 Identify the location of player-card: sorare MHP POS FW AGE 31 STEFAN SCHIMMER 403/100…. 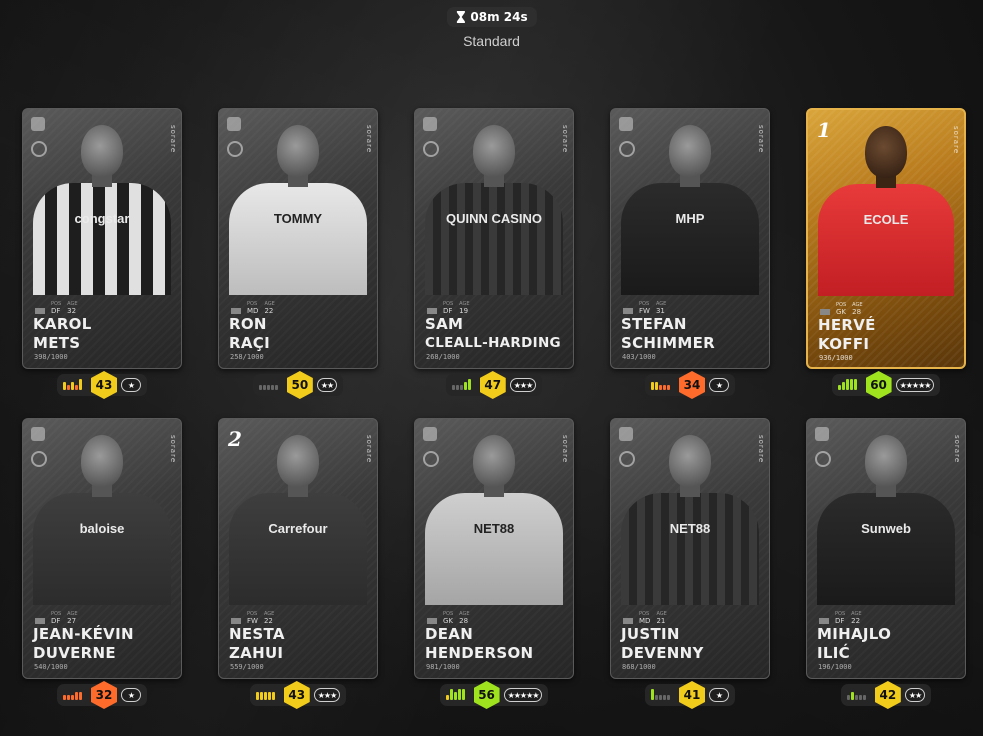
(690, 238).